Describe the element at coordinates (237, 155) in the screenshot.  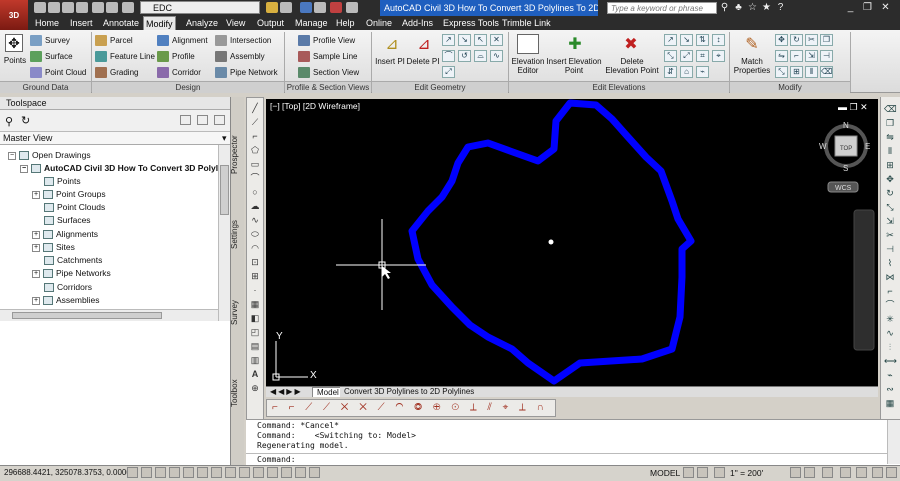
I see `tab-prospector: Prospector` at that location.